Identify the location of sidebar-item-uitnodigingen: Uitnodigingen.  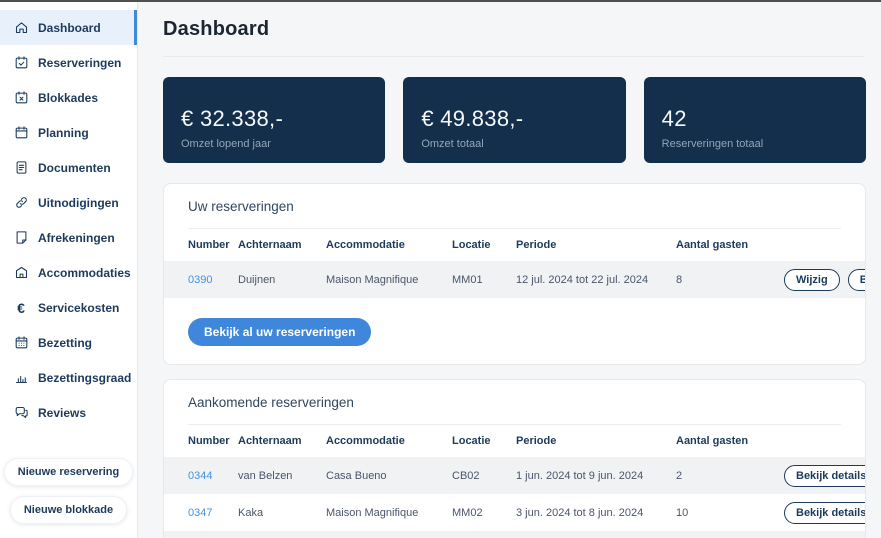
(68, 202).